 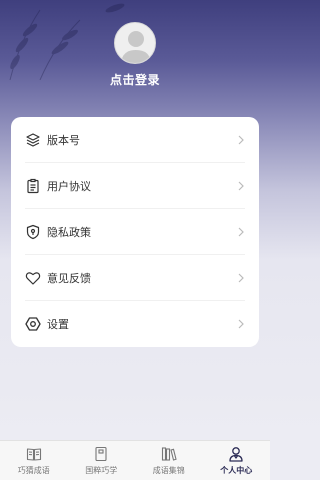 I want to click on tab-personal-center: 个人中心, so click(x=237, y=460).